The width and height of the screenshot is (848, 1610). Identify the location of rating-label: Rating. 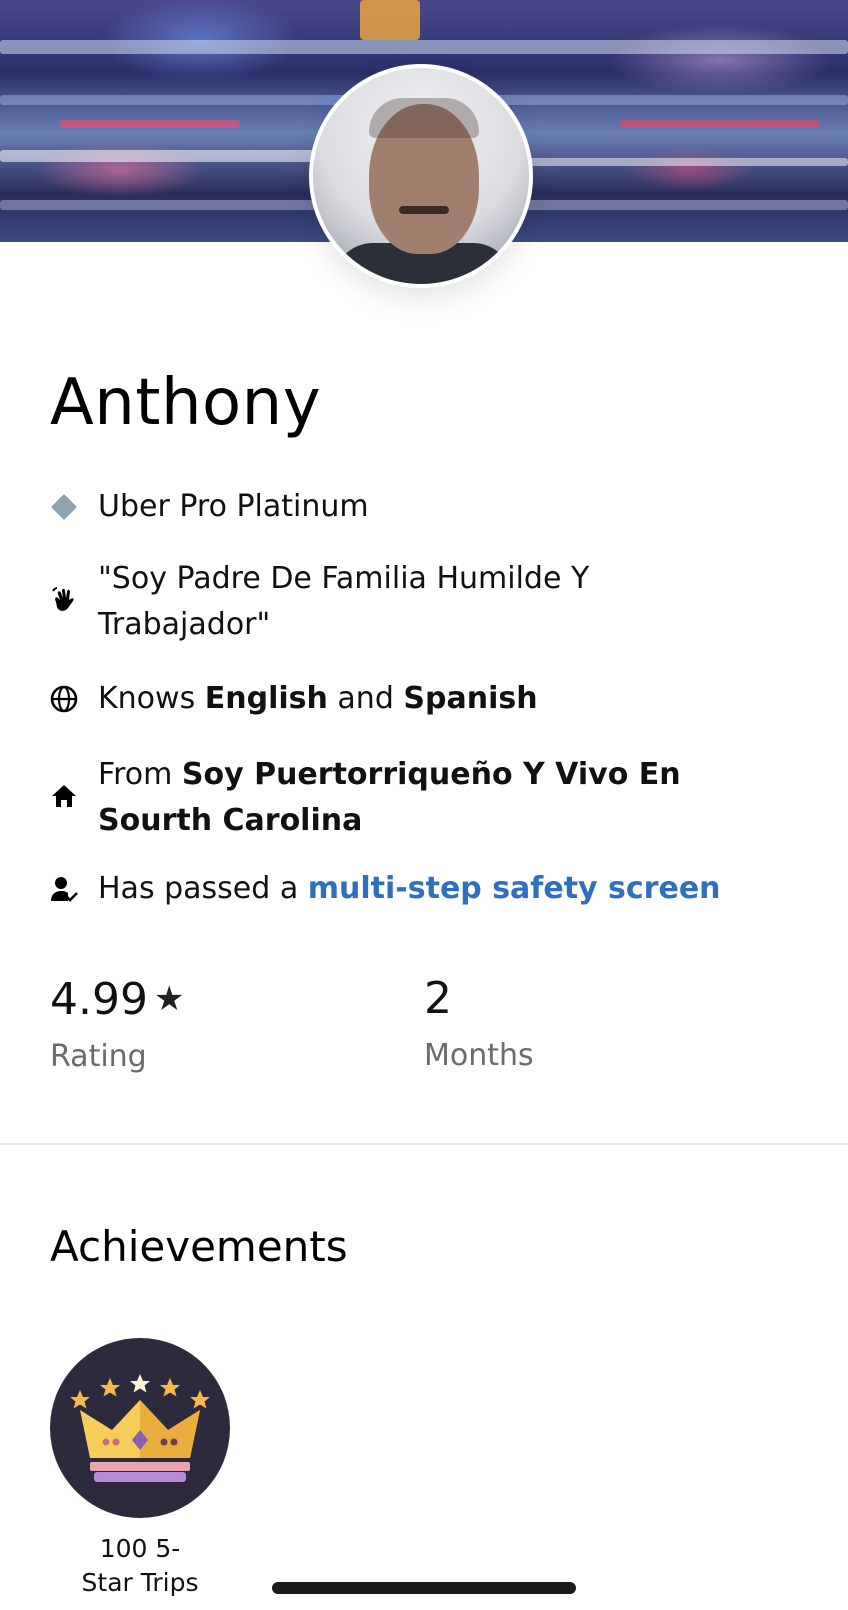
(98, 1056).